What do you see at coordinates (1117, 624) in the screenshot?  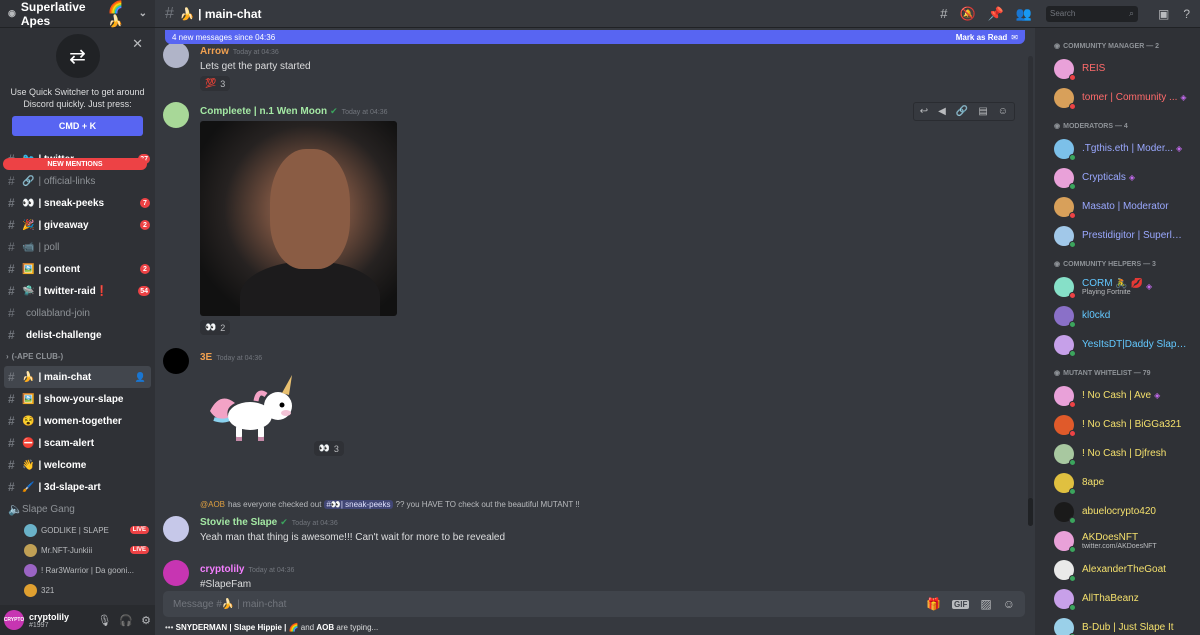 I see `member-item: B-Dub | Just Slape It` at bounding box center [1117, 624].